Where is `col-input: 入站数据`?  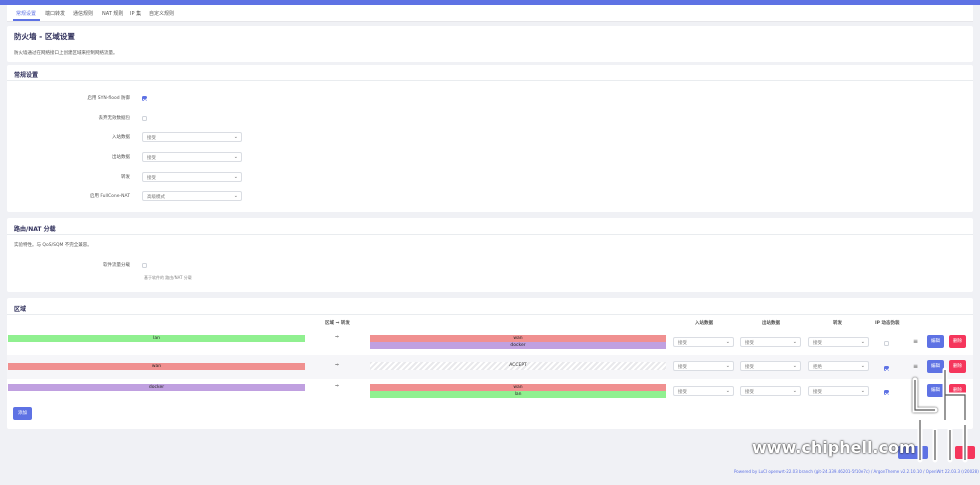 col-input: 入站数据 is located at coordinates (704, 323).